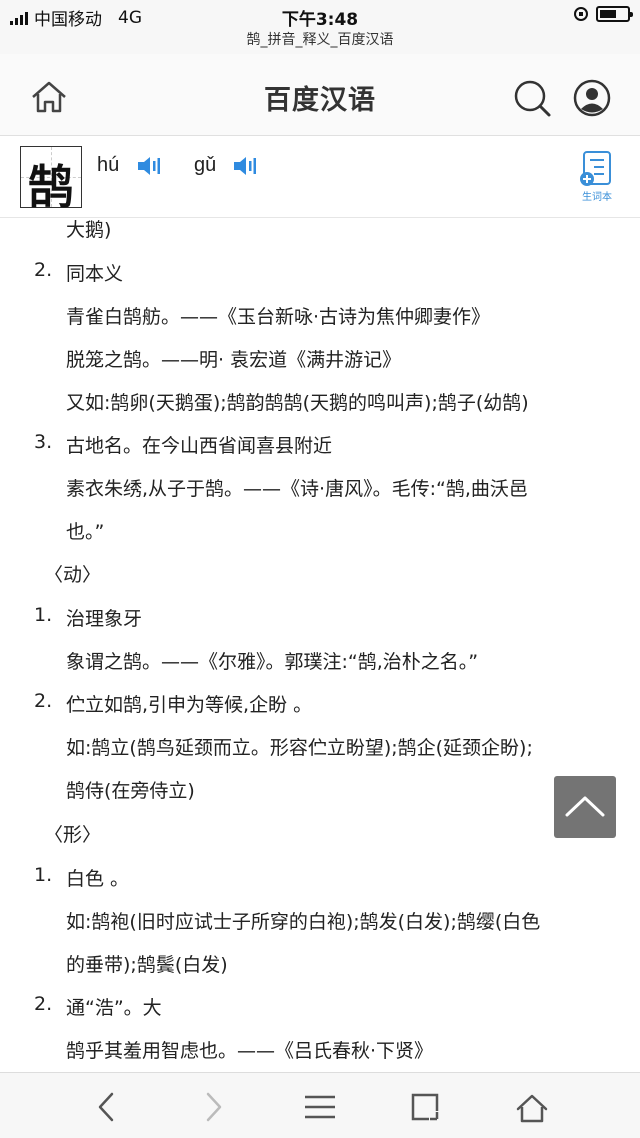  I want to click on example-text: 又如:鹄卵(天鹅蛋);鹄韵鹄鹄(天鹅的鸣叫声);鹄子(幼鹄), so click(297, 403).